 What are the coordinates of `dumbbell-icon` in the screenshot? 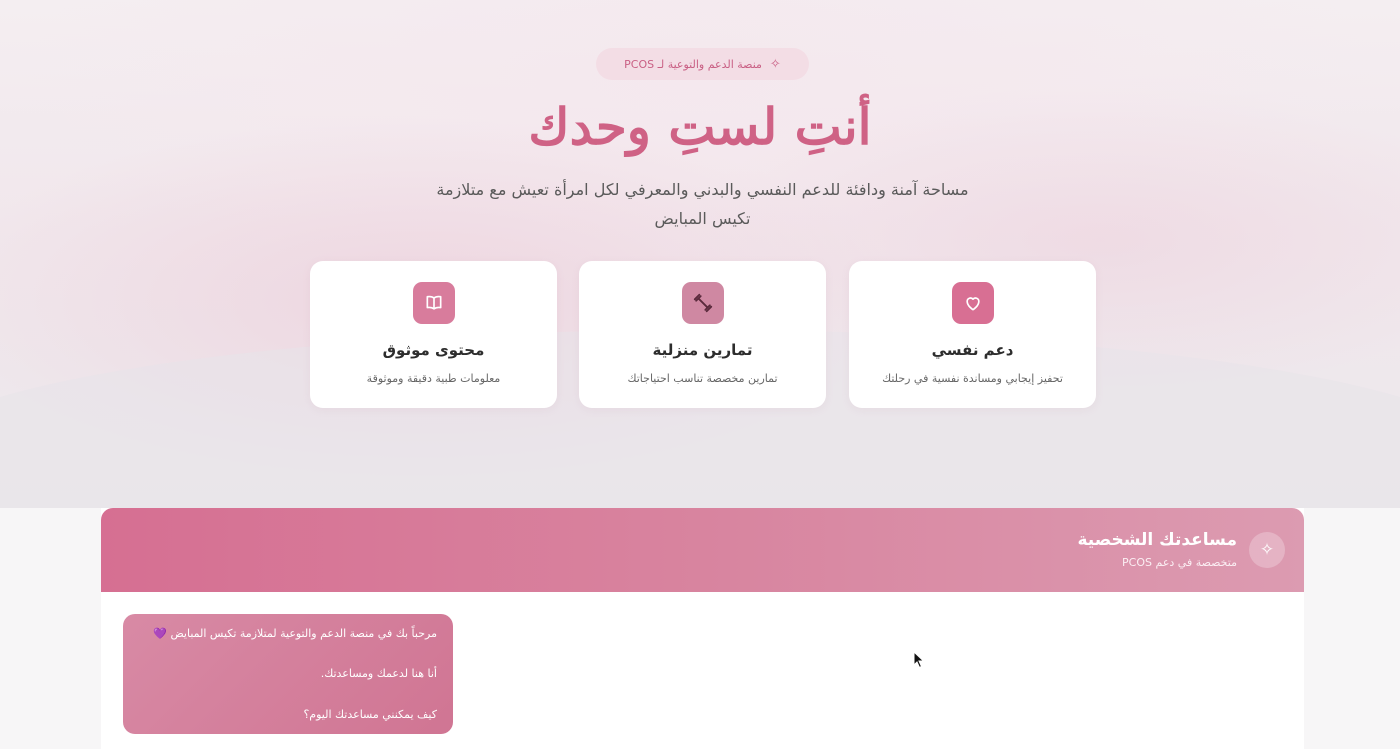 It's located at (703, 303).